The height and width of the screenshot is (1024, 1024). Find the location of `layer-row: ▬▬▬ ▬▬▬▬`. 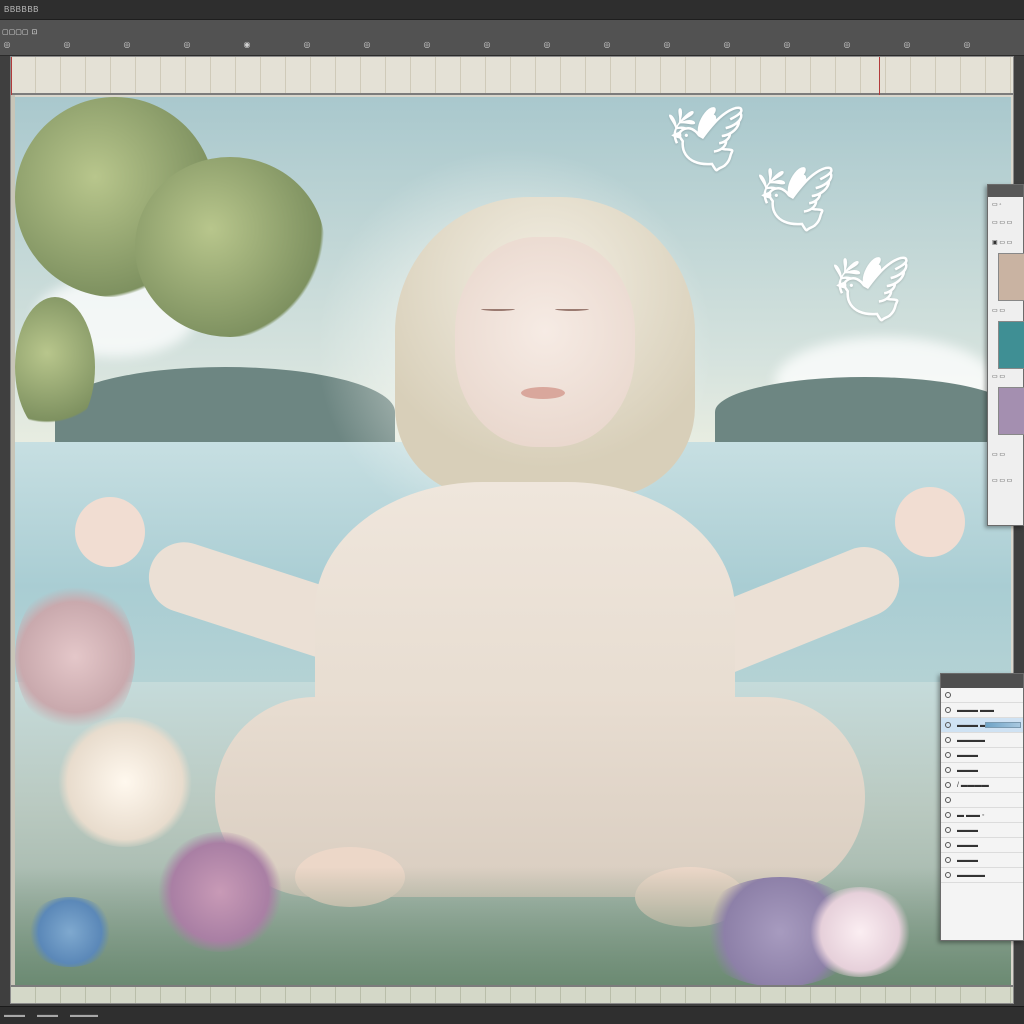

layer-row: ▬▬▬ ▬▬▬▬ is located at coordinates (982, 725).